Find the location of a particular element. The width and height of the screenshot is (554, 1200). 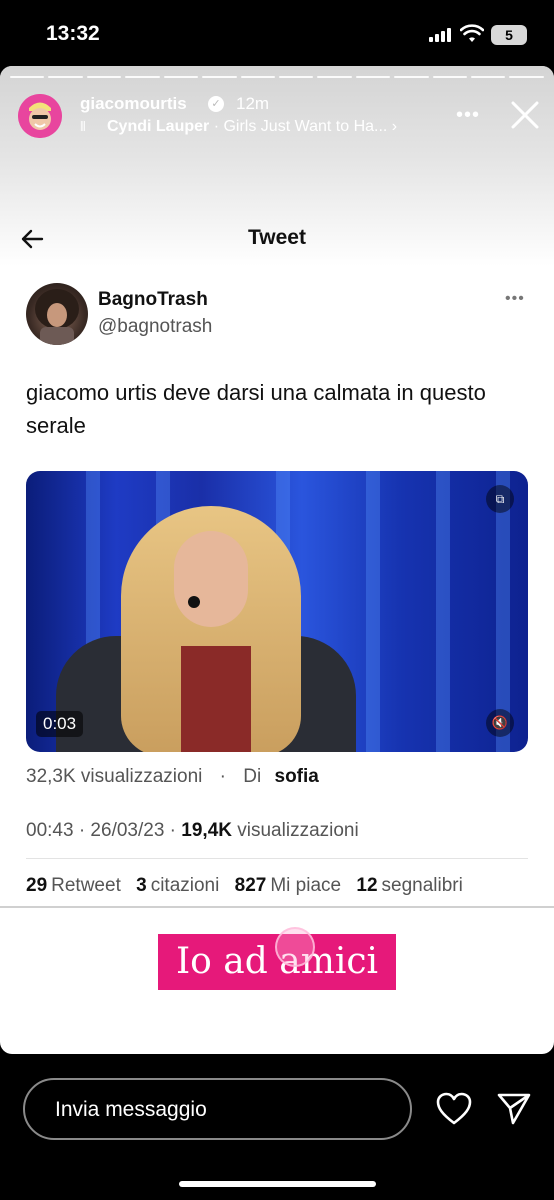

posted-time: 00:43 · 26/03/23 · is located at coordinates (104, 830).